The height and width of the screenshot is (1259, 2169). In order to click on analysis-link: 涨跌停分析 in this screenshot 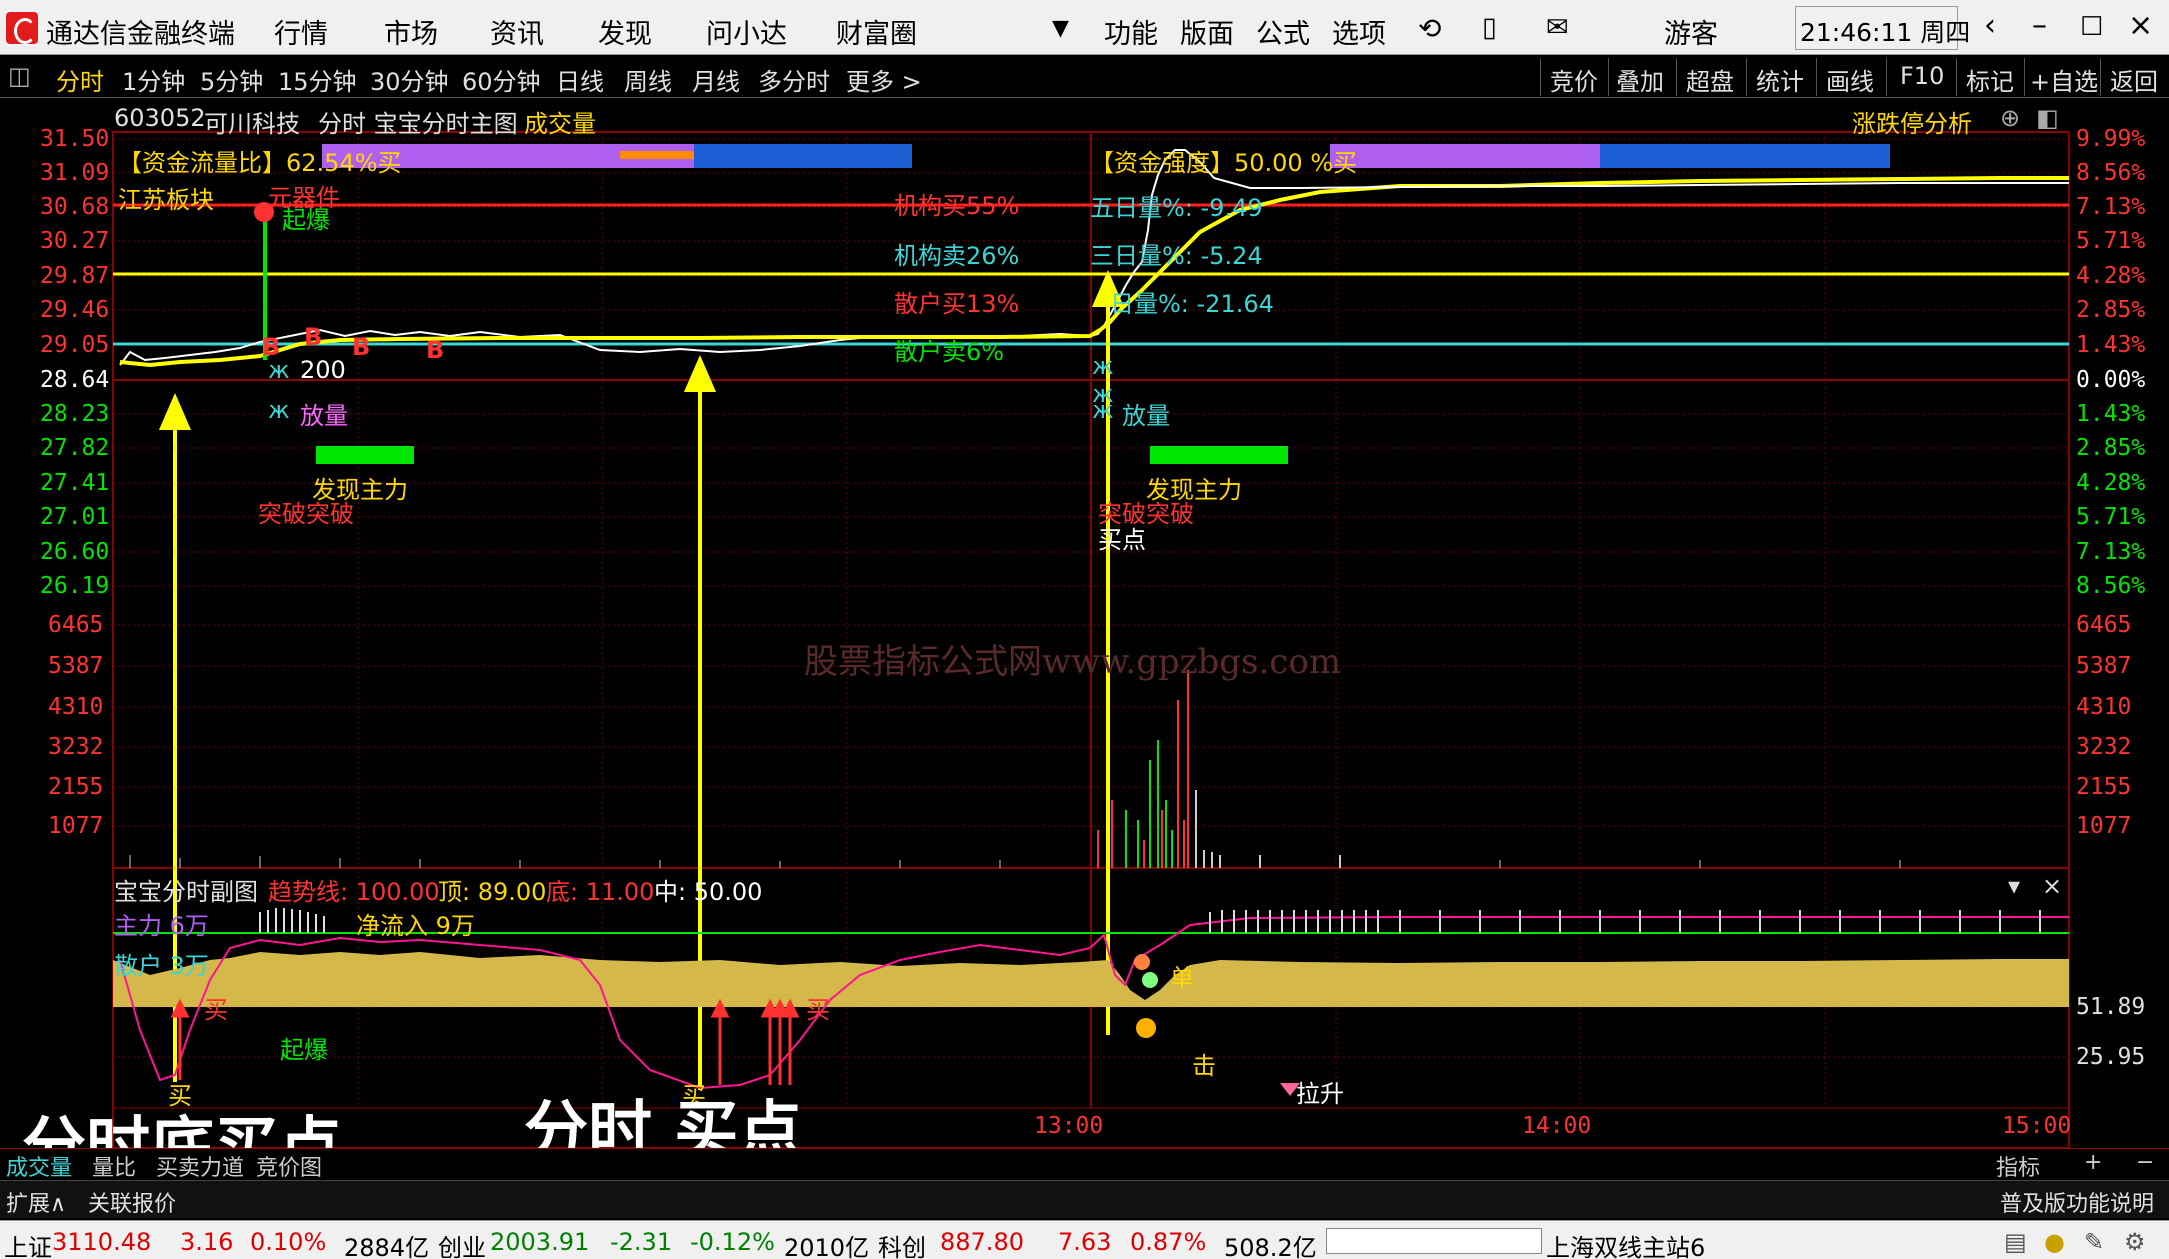, I will do `click(1912, 121)`.